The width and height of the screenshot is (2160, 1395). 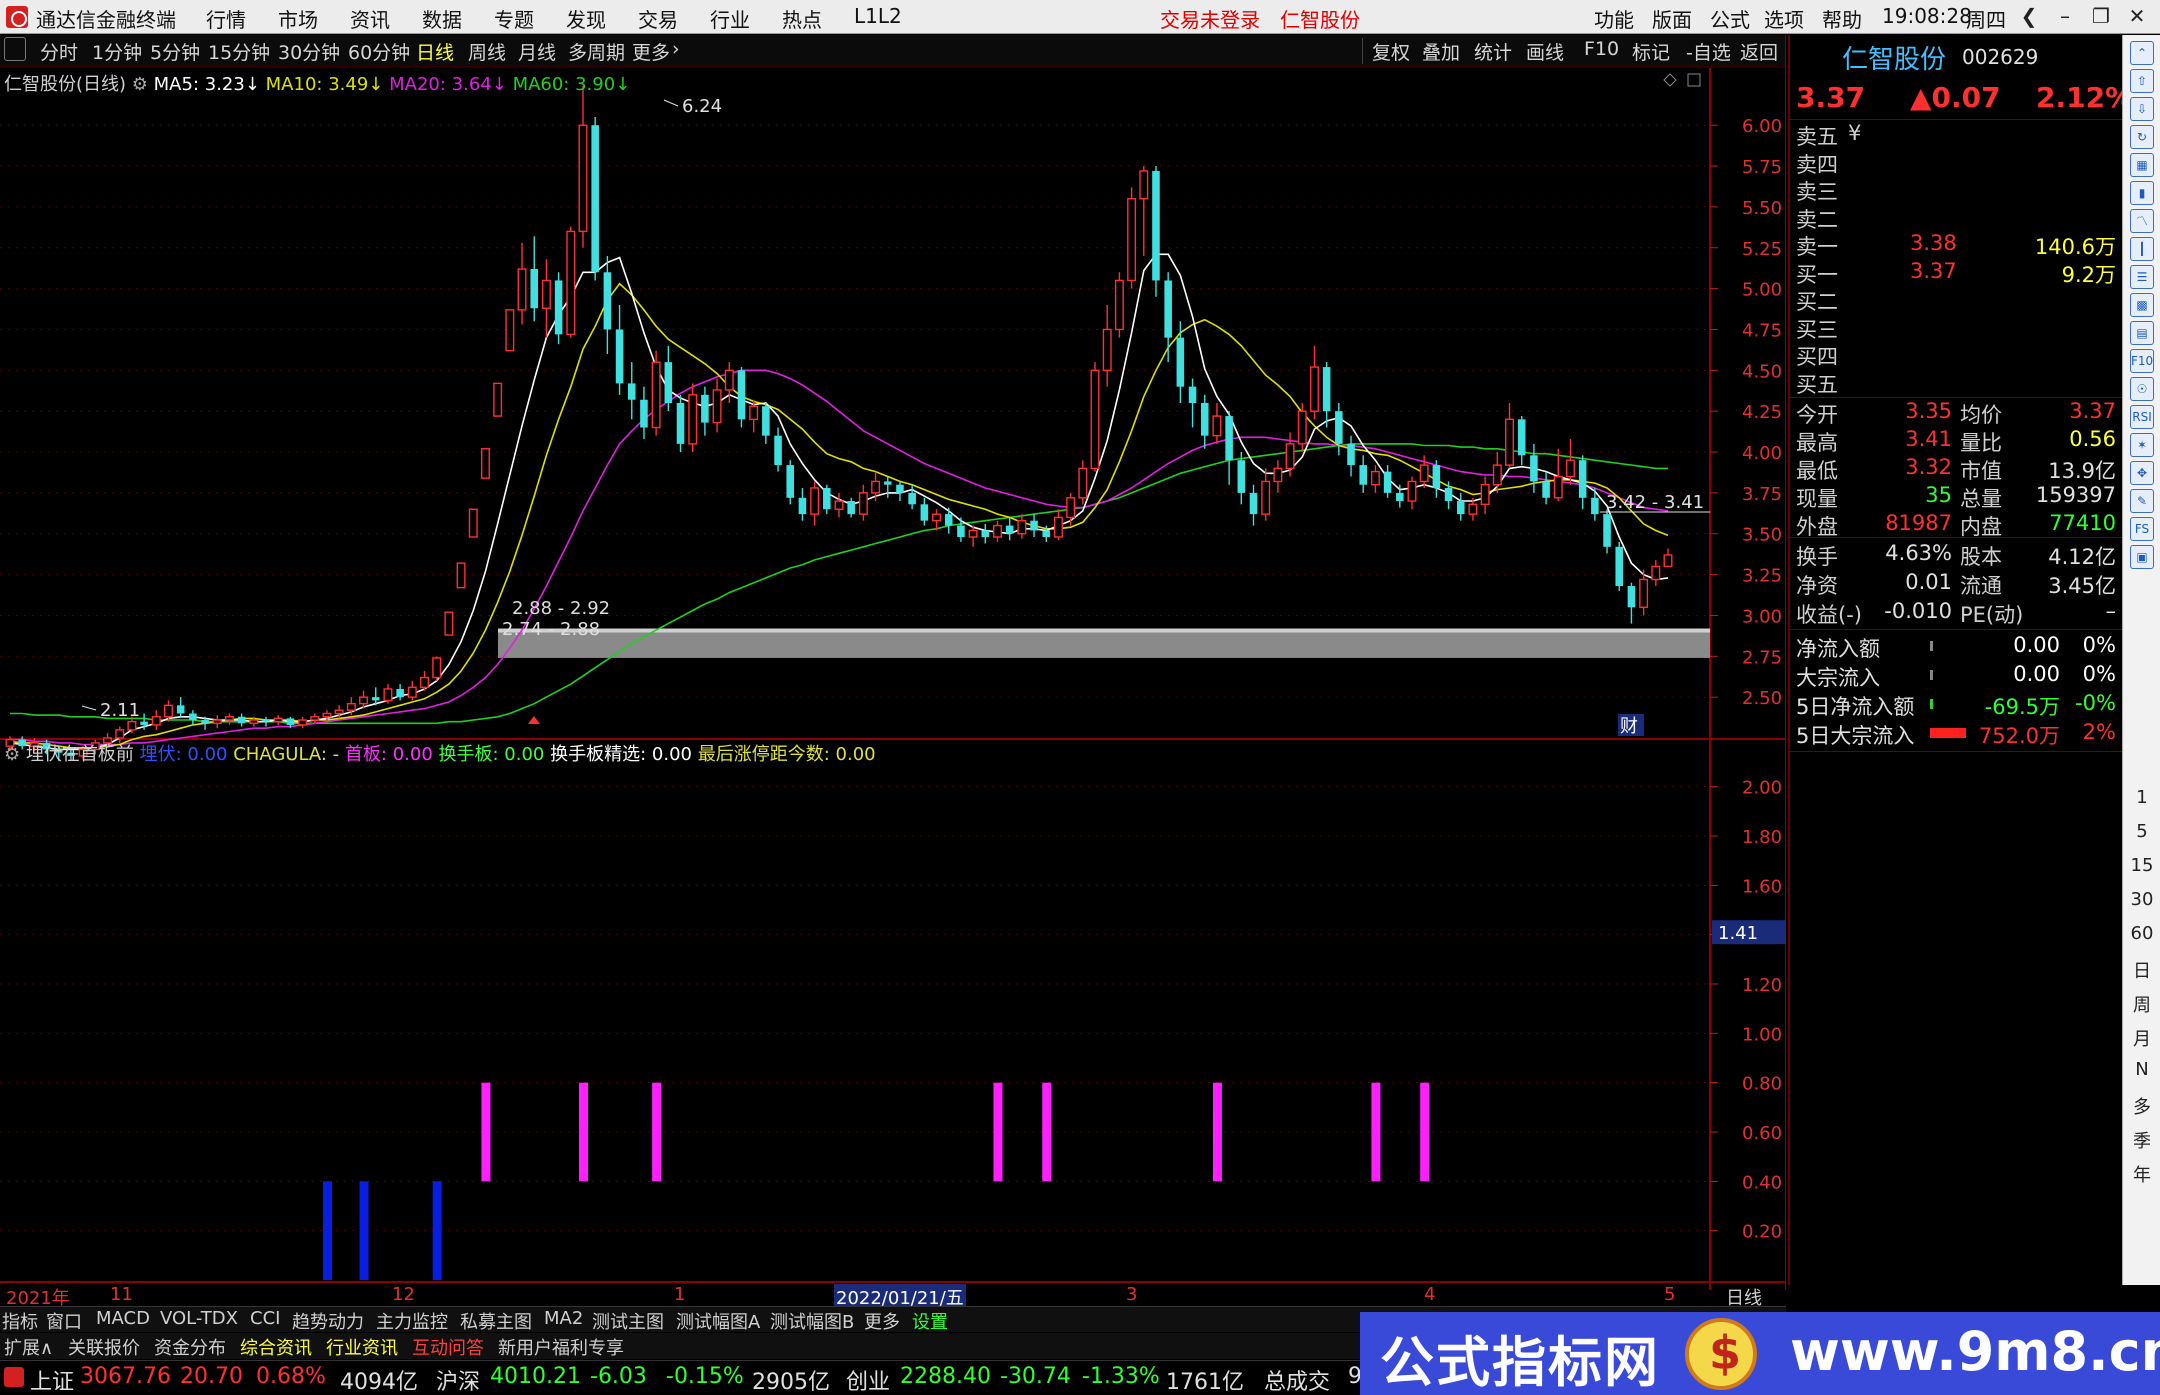 I want to click on period-shortcut-button: 15, so click(x=2141, y=865).